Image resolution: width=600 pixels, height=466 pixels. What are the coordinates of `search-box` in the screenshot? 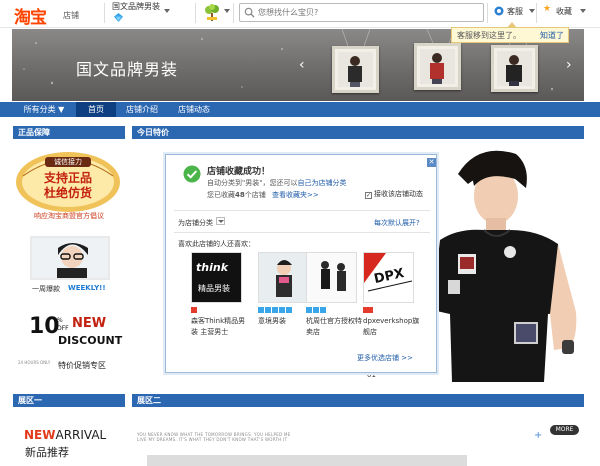 It's located at (361, 12).